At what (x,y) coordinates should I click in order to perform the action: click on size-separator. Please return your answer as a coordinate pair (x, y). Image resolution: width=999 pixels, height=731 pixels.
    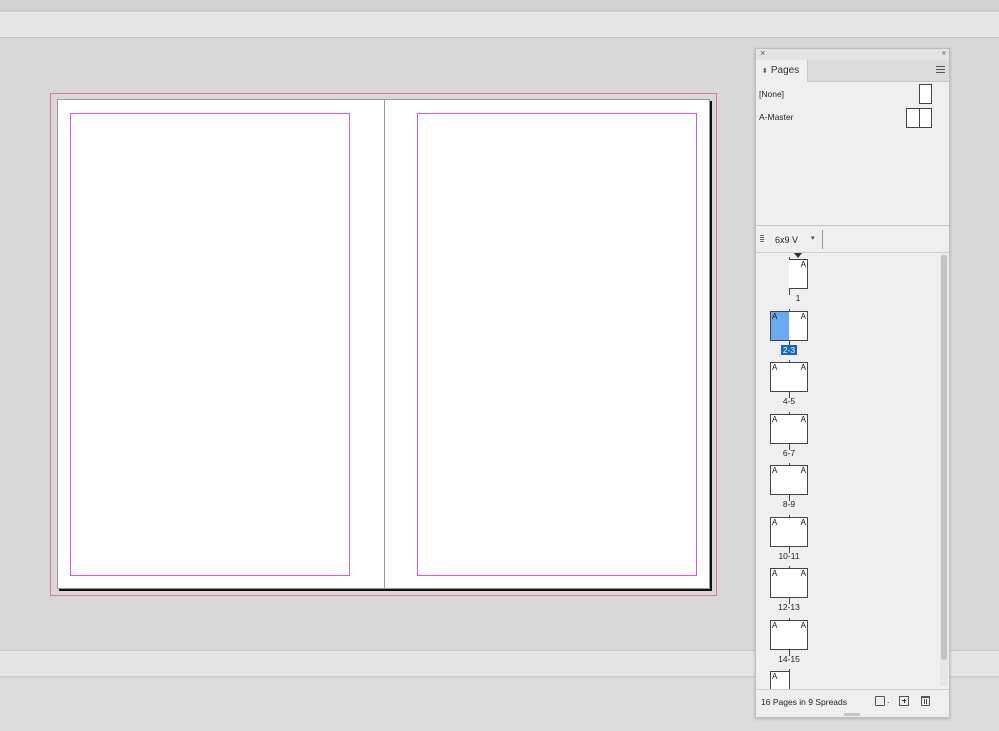
    Looking at the image, I should click on (822, 239).